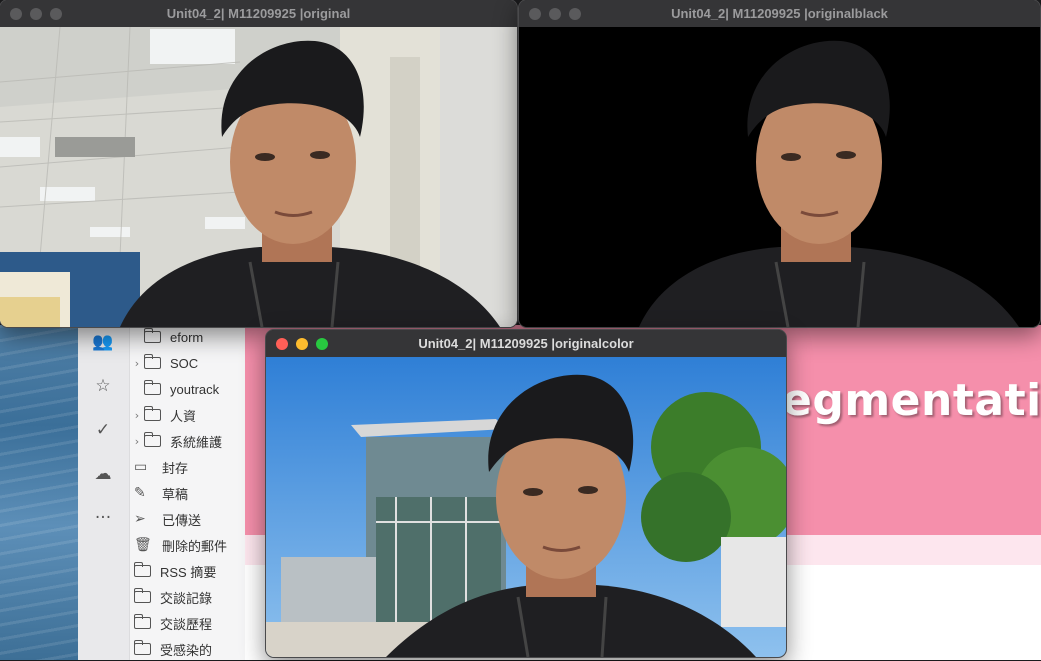  What do you see at coordinates (144, 493) in the screenshot?
I see `draft-icon: ✎` at bounding box center [144, 493].